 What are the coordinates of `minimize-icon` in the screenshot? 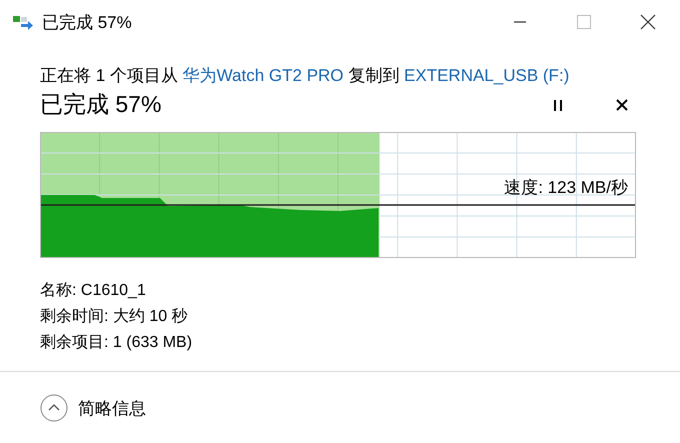 It's located at (520, 22).